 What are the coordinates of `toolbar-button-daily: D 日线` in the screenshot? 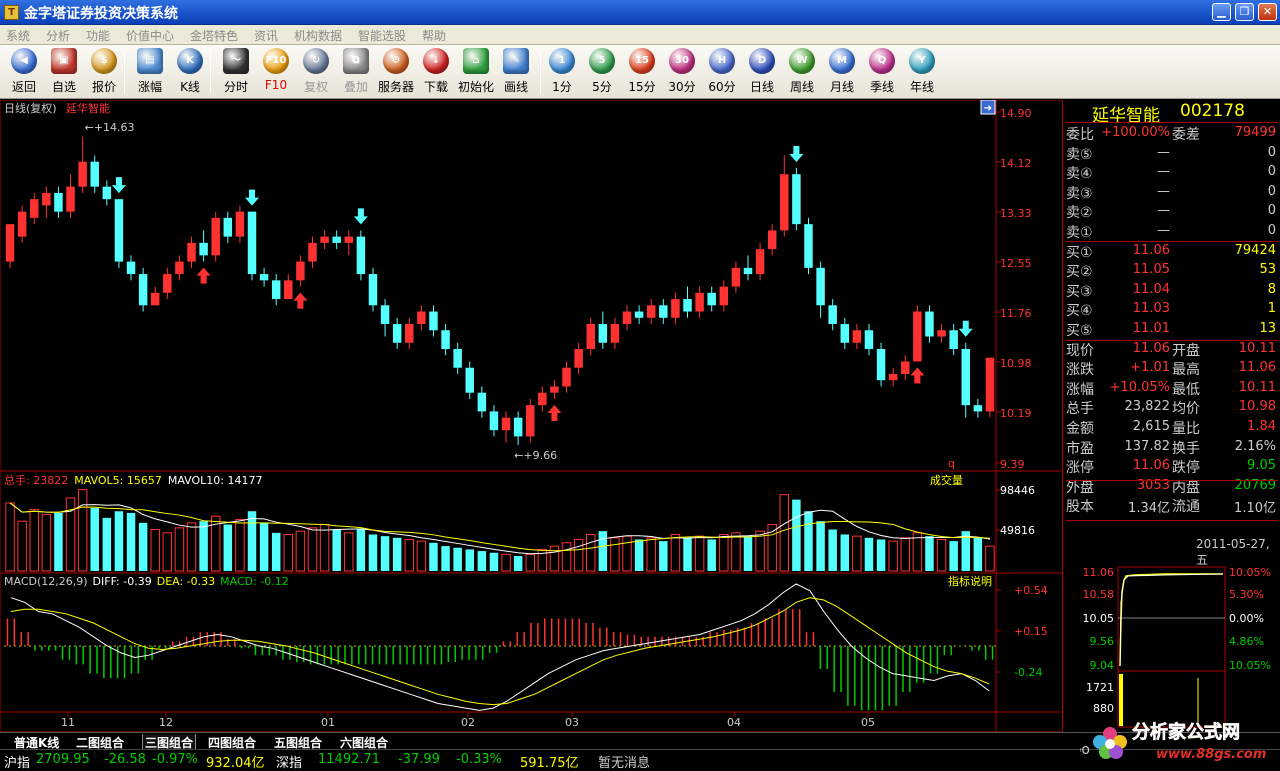 It's located at (762, 72).